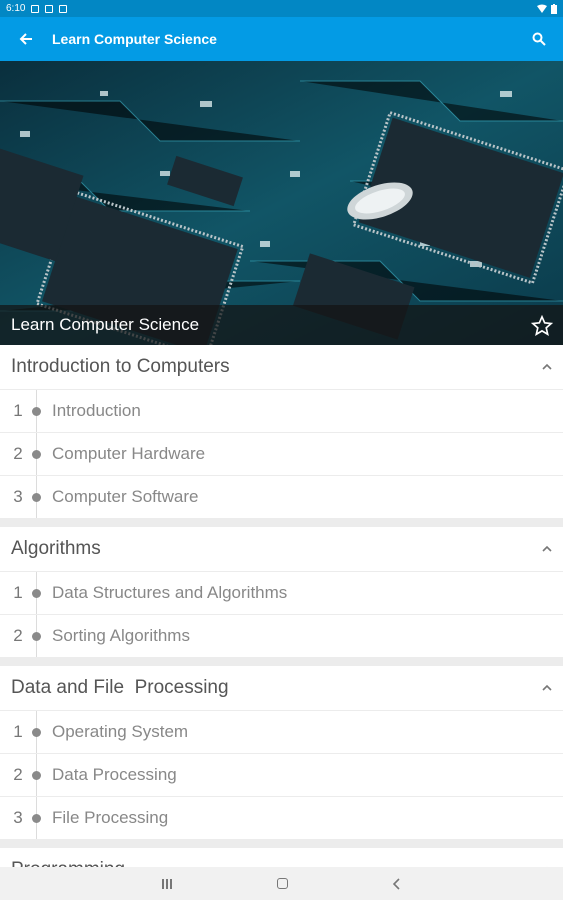  What do you see at coordinates (96, 410) in the screenshot?
I see `item-label: Introduction` at bounding box center [96, 410].